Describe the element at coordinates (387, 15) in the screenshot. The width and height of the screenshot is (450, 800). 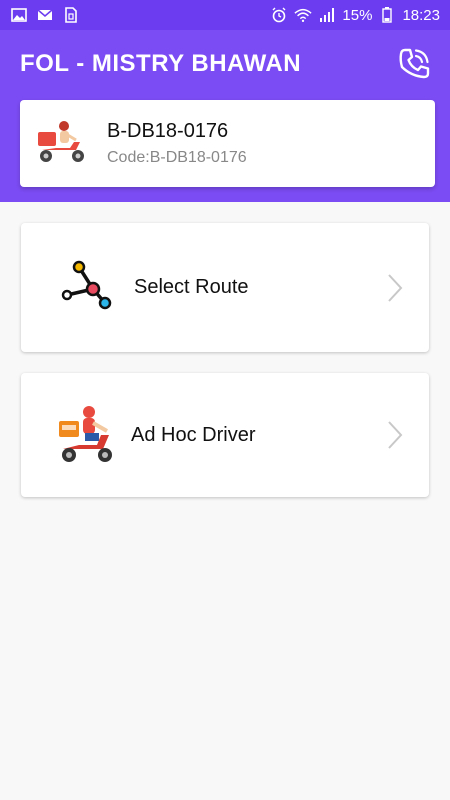
I see `battery-icon` at that location.